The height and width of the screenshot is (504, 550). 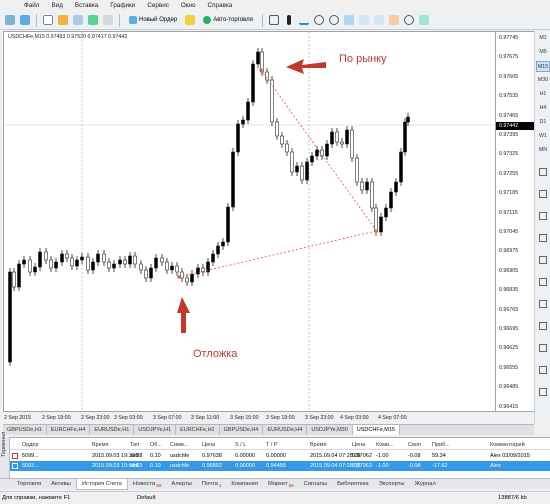 What do you see at coordinates (543, 80) in the screenshot?
I see `timeframe-m30: M30` at bounding box center [543, 80].